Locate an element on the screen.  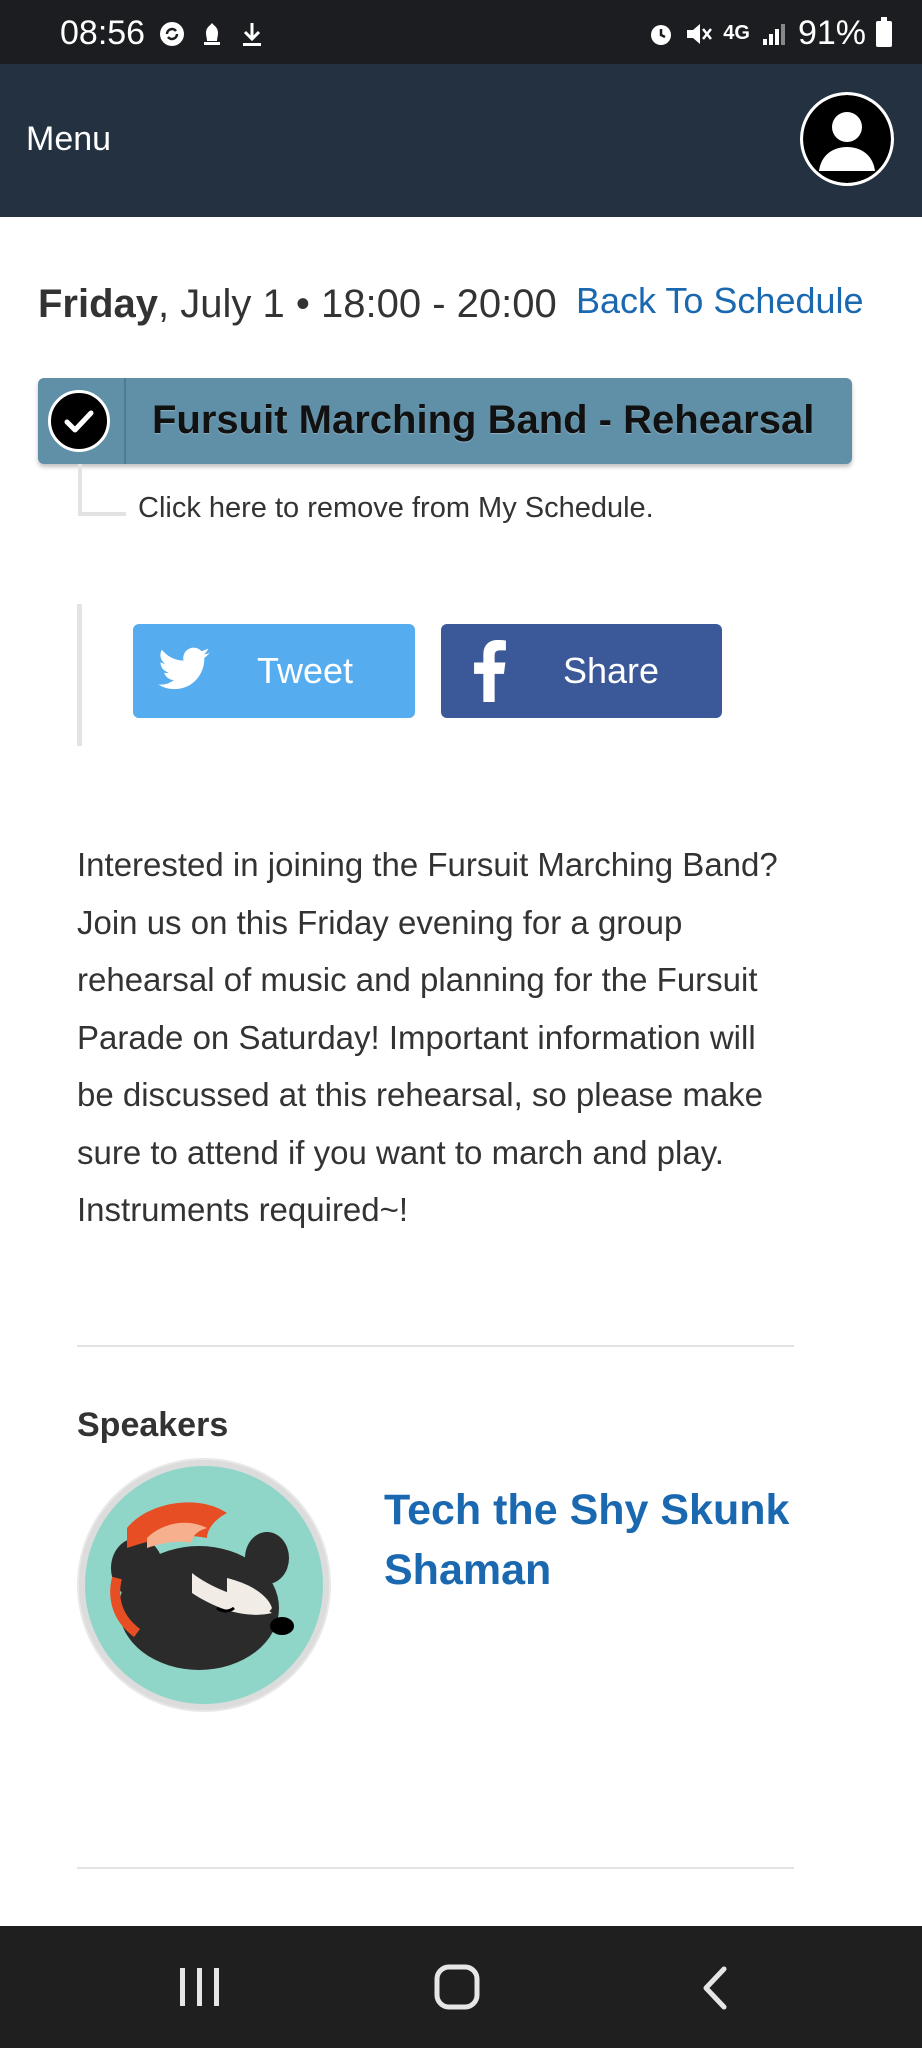
user-silhouette-icon is located at coordinates (847, 139).